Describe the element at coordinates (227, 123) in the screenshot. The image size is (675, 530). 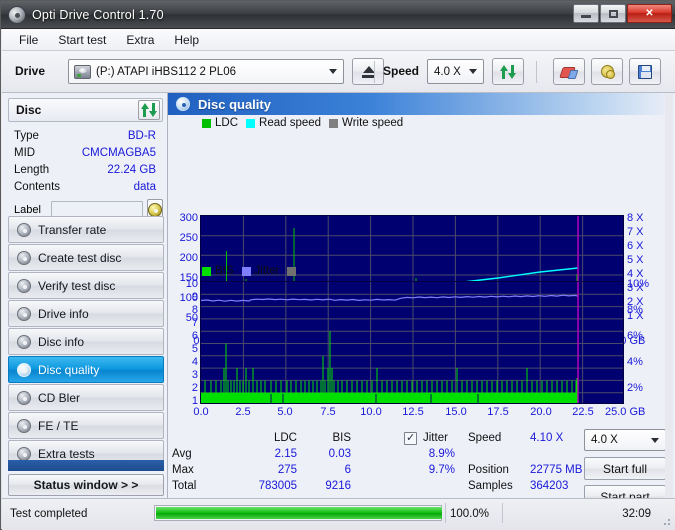
I see `legend-label-ldc: LDC` at that location.